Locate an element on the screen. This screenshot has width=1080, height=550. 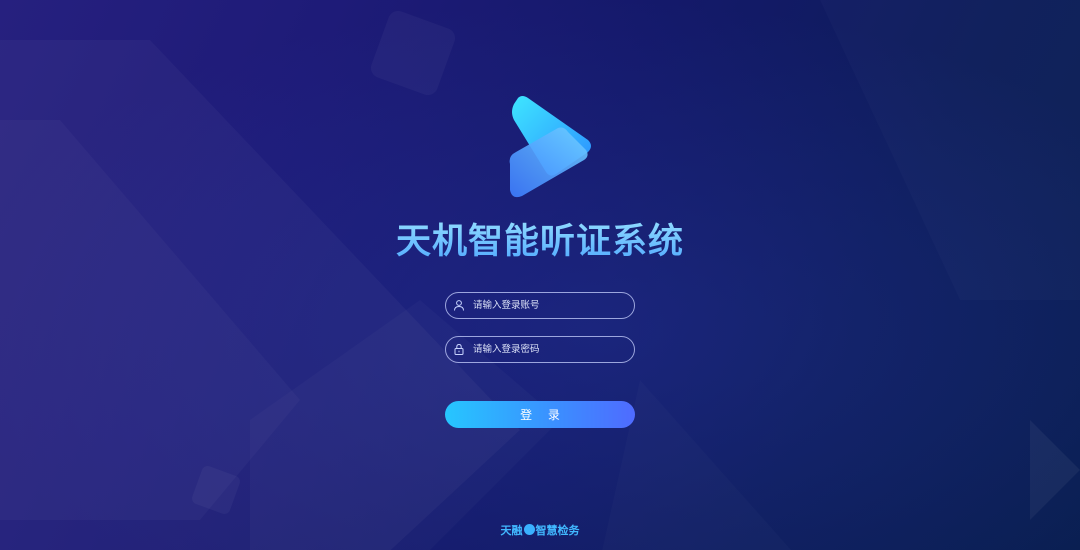
app-logo is located at coordinates (550, 147).